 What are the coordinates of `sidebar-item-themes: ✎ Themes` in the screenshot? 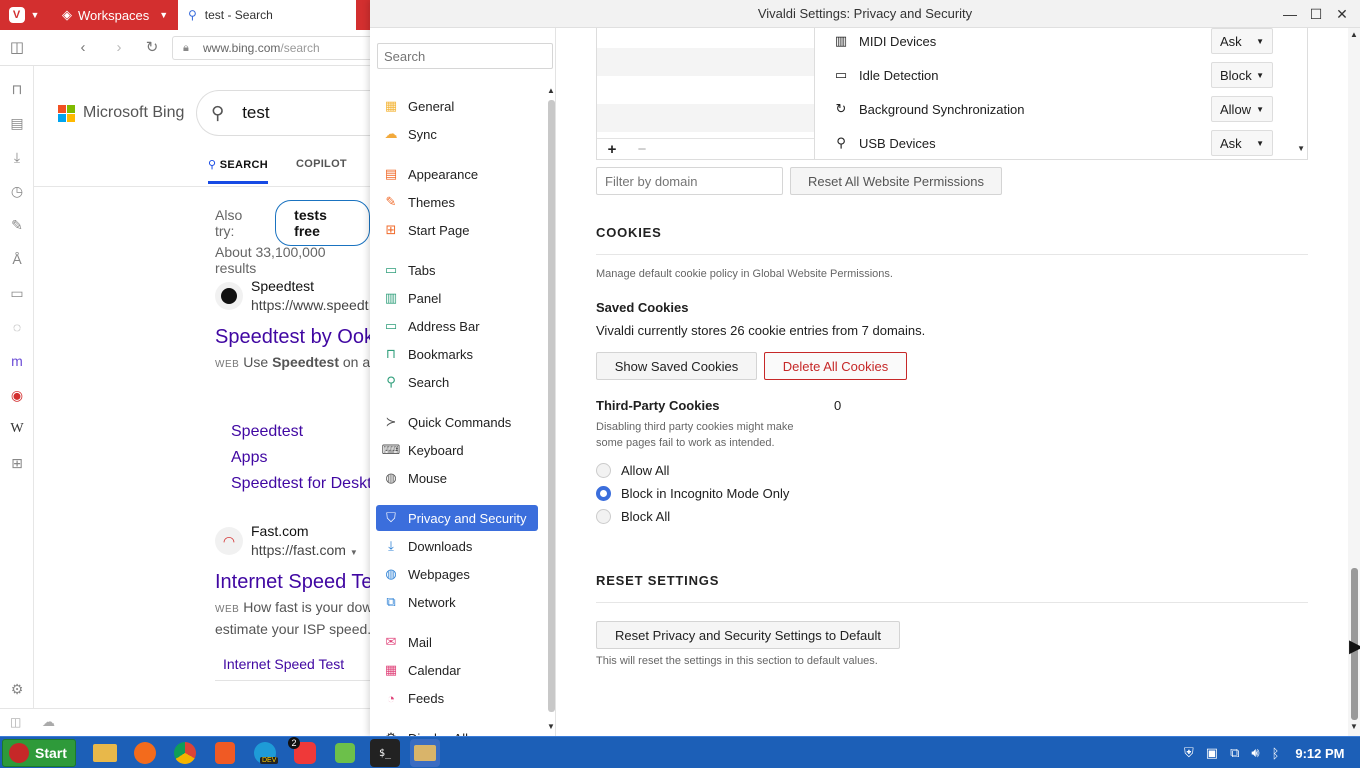 It's located at (457, 202).